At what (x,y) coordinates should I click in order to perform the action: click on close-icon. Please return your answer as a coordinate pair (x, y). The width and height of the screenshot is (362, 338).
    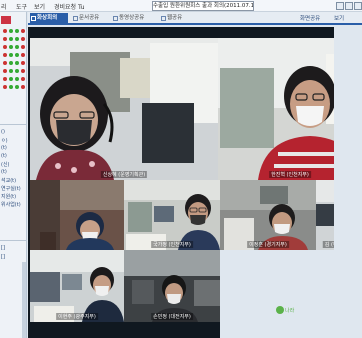
    Looking at the image, I should click on (358, 6).